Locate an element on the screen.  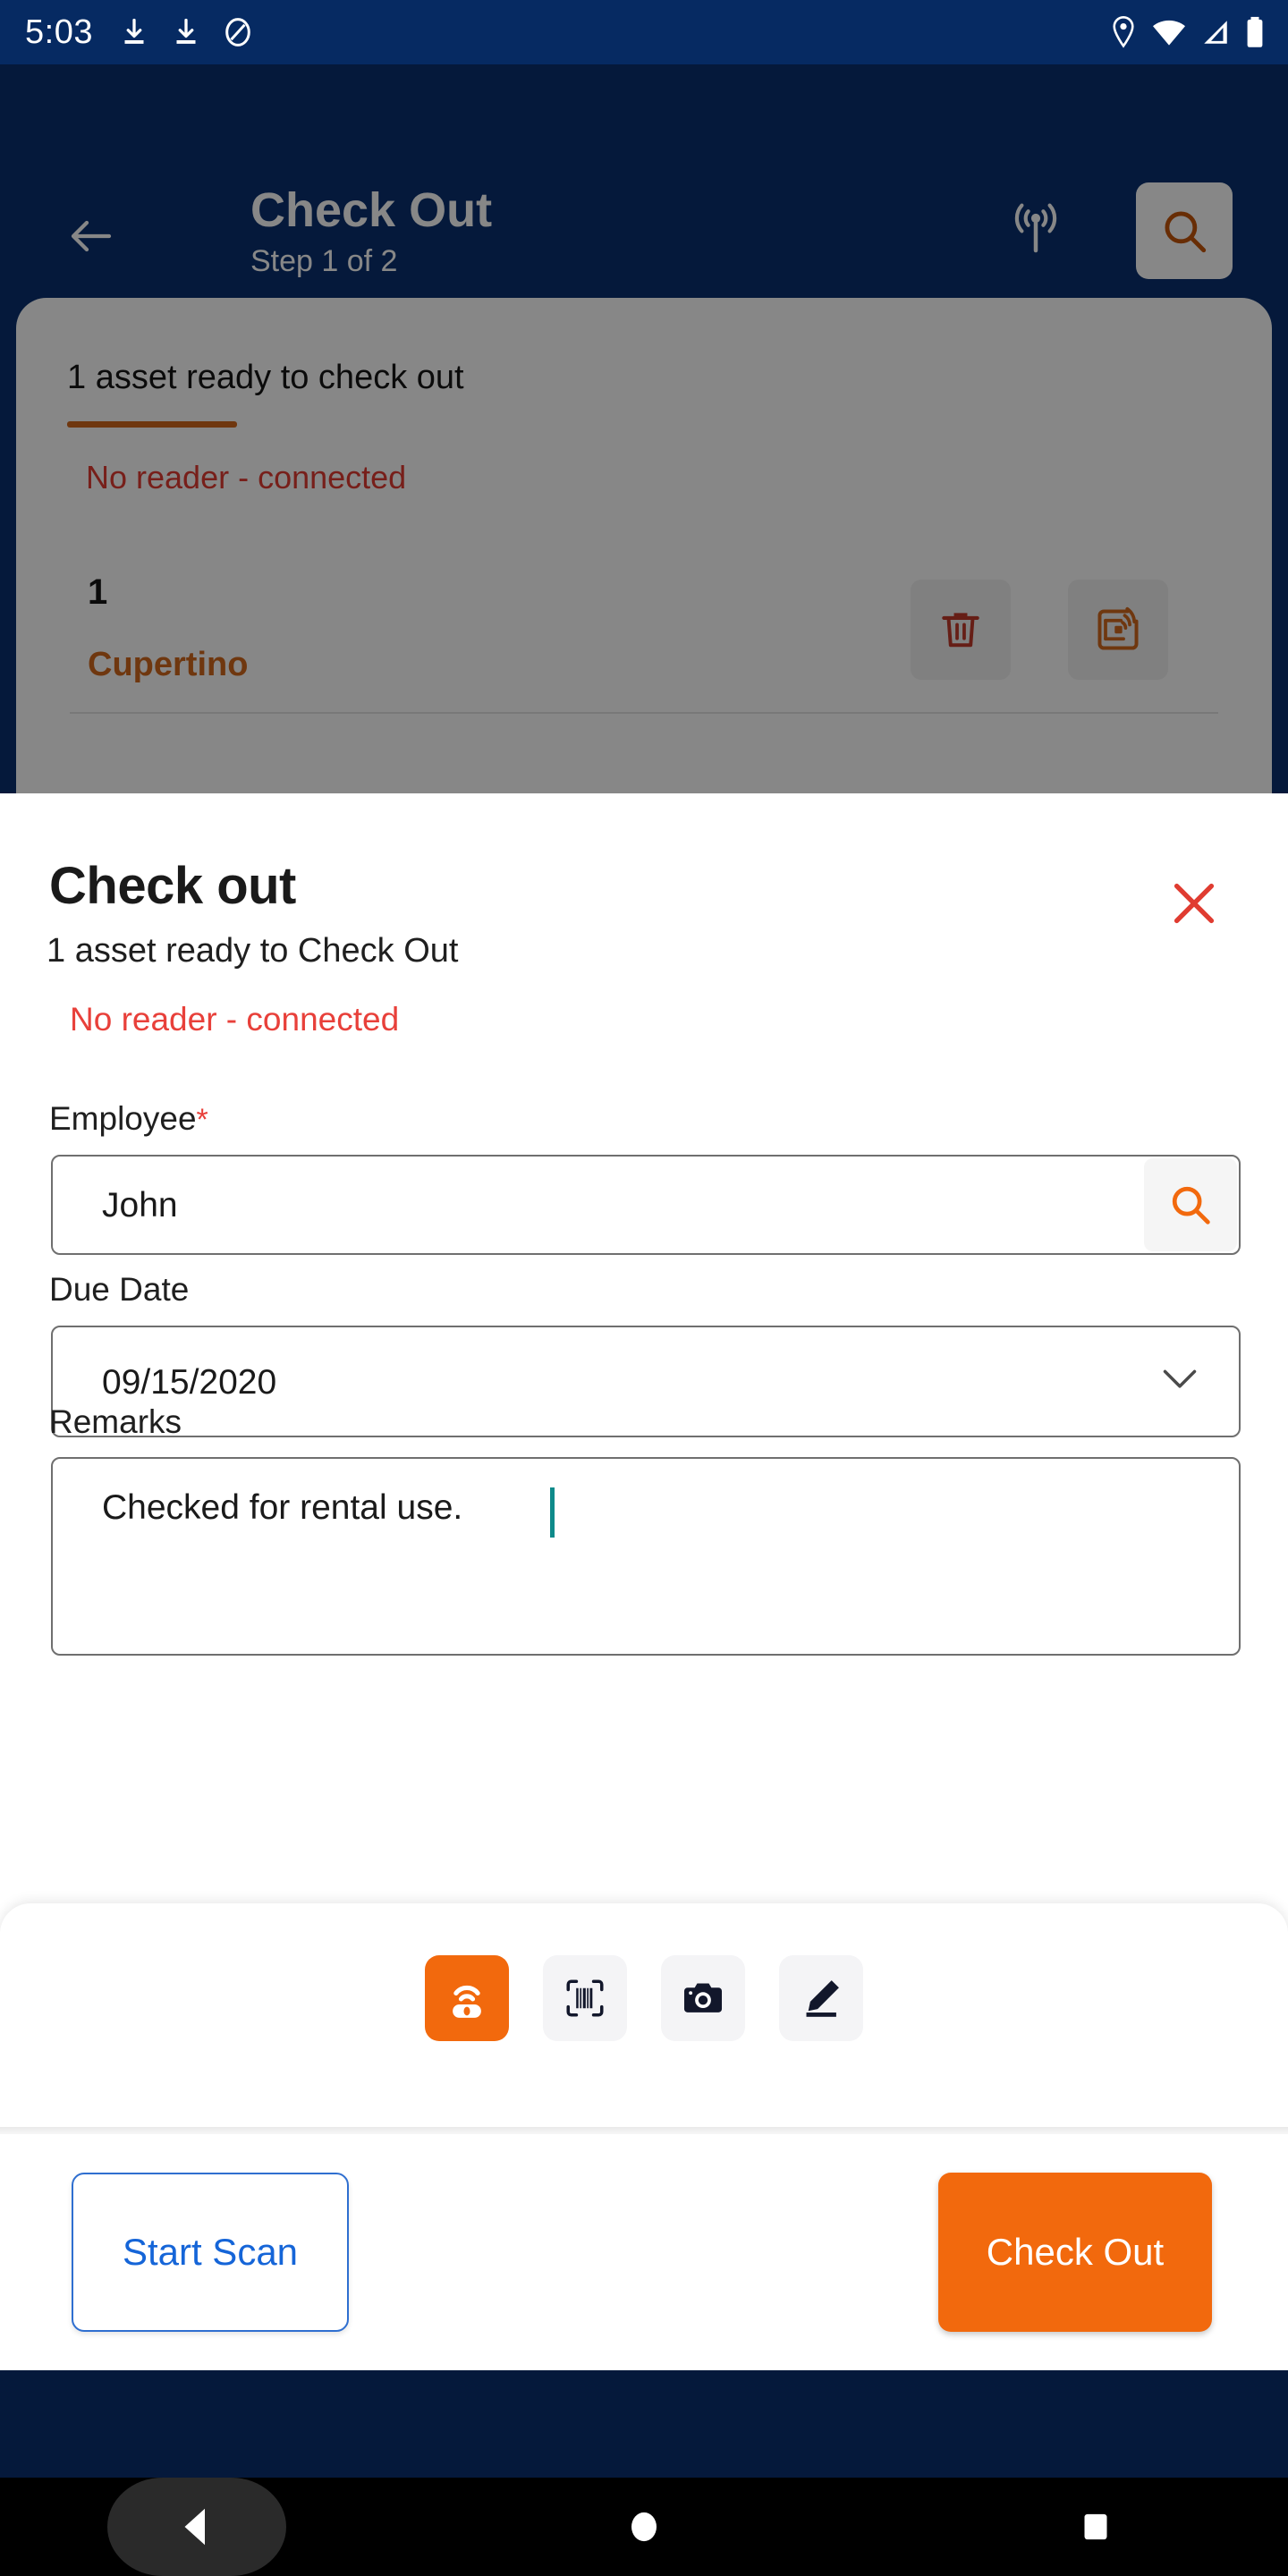
android-nav-bar is located at coordinates (644, 2527).